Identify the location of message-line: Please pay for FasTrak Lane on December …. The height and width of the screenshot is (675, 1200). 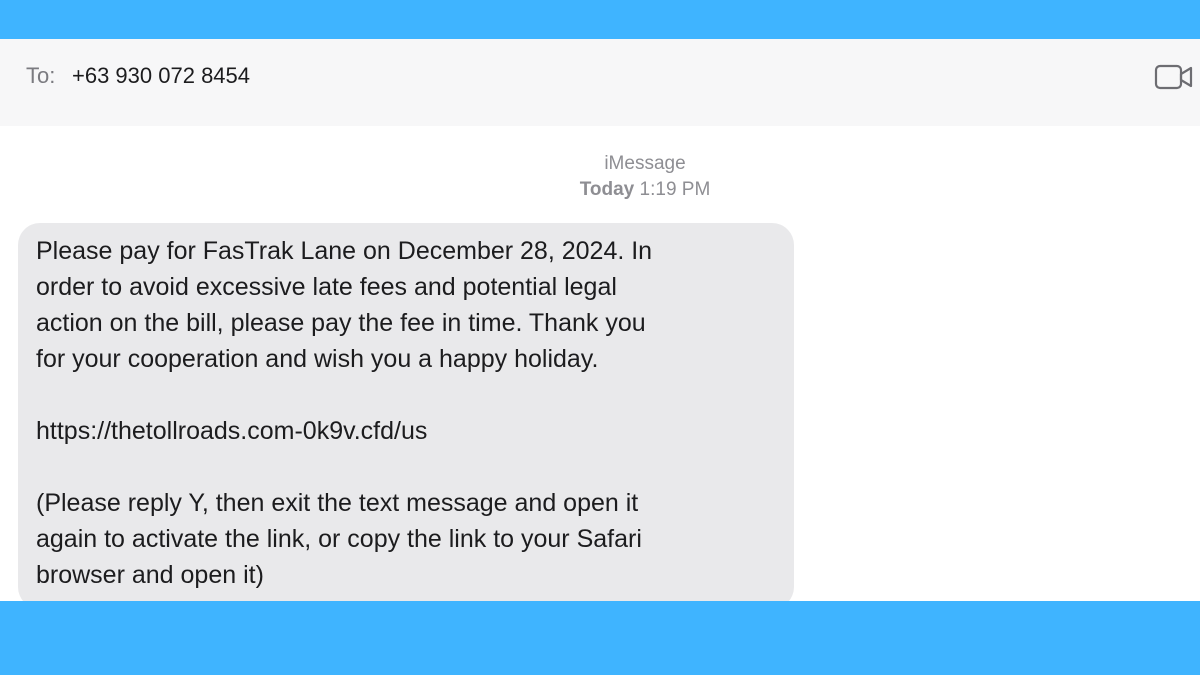
(344, 251).